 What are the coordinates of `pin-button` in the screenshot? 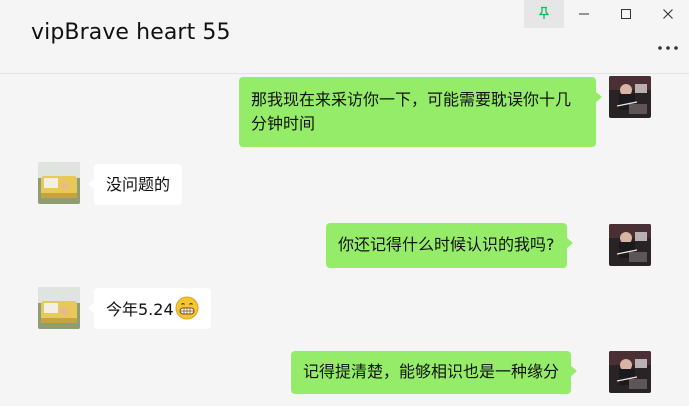 It's located at (544, 14).